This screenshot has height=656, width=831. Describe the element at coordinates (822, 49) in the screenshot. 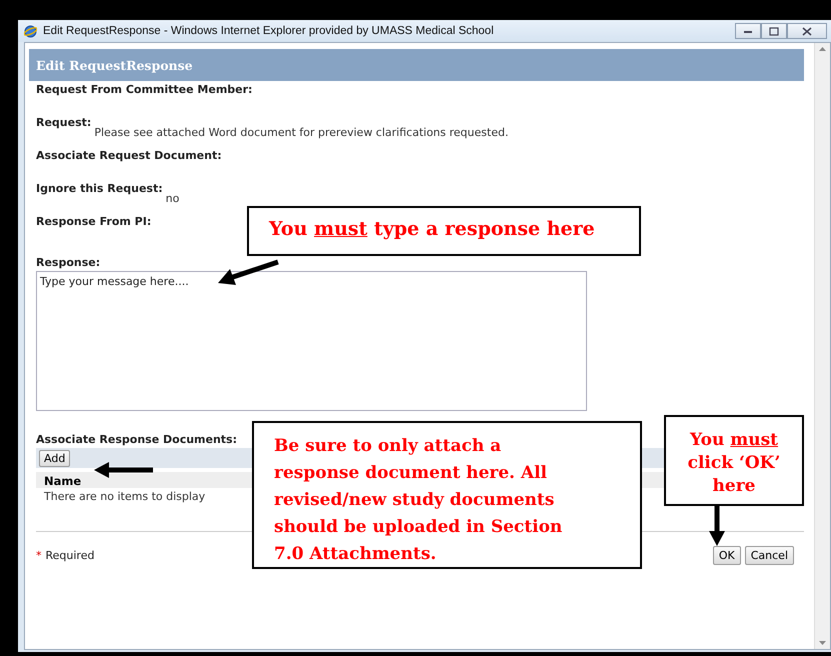

I see `scroll-up-icon` at that location.